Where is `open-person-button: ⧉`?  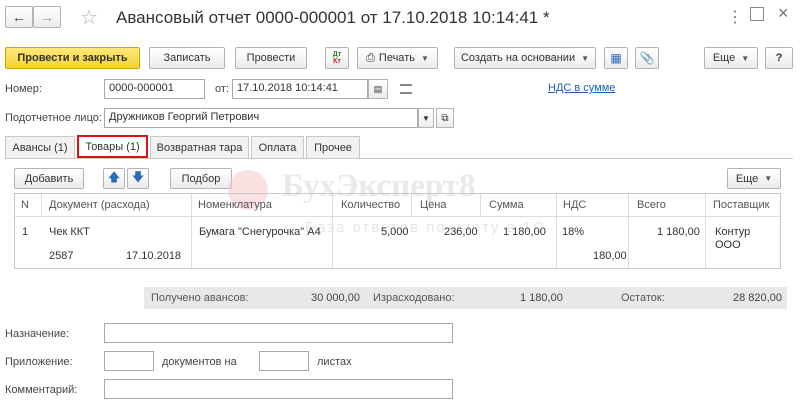
open-person-button: ⧉ is located at coordinates (445, 118).